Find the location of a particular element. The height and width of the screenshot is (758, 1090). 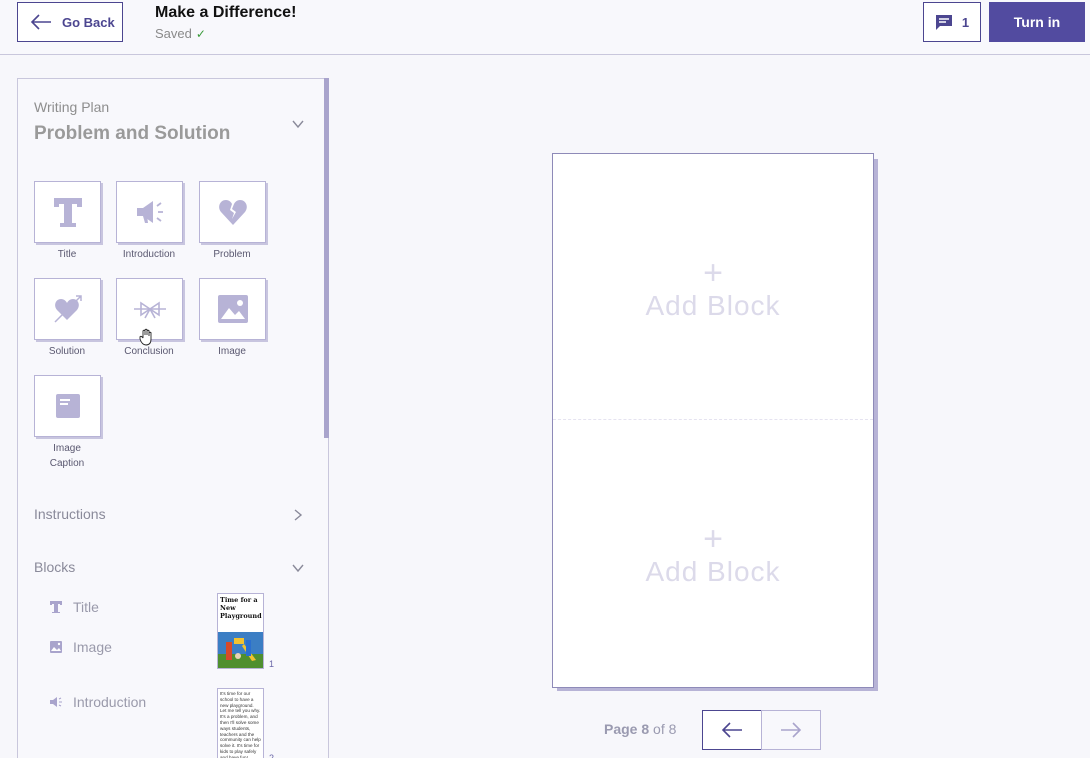

block-item-title: Title is located at coordinates (74, 607).